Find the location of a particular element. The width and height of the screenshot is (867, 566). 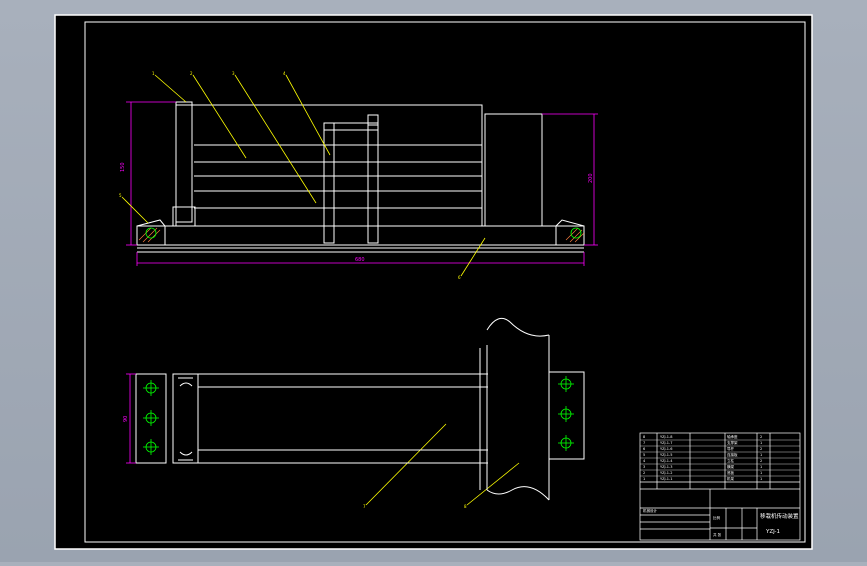

bom-cell-code: YZJ-1-3 is located at coordinates (666, 467).